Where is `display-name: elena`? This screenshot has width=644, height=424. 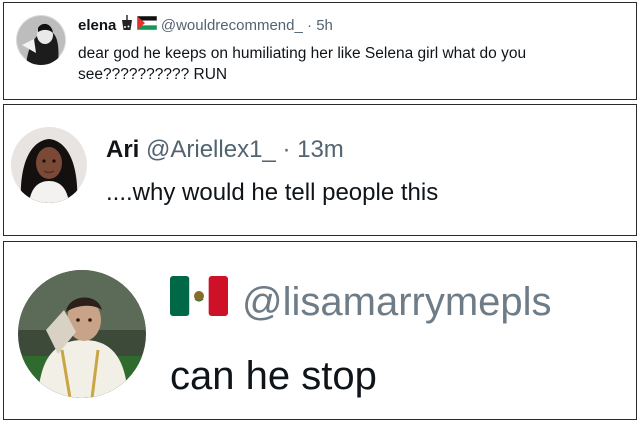 display-name: elena is located at coordinates (97, 25).